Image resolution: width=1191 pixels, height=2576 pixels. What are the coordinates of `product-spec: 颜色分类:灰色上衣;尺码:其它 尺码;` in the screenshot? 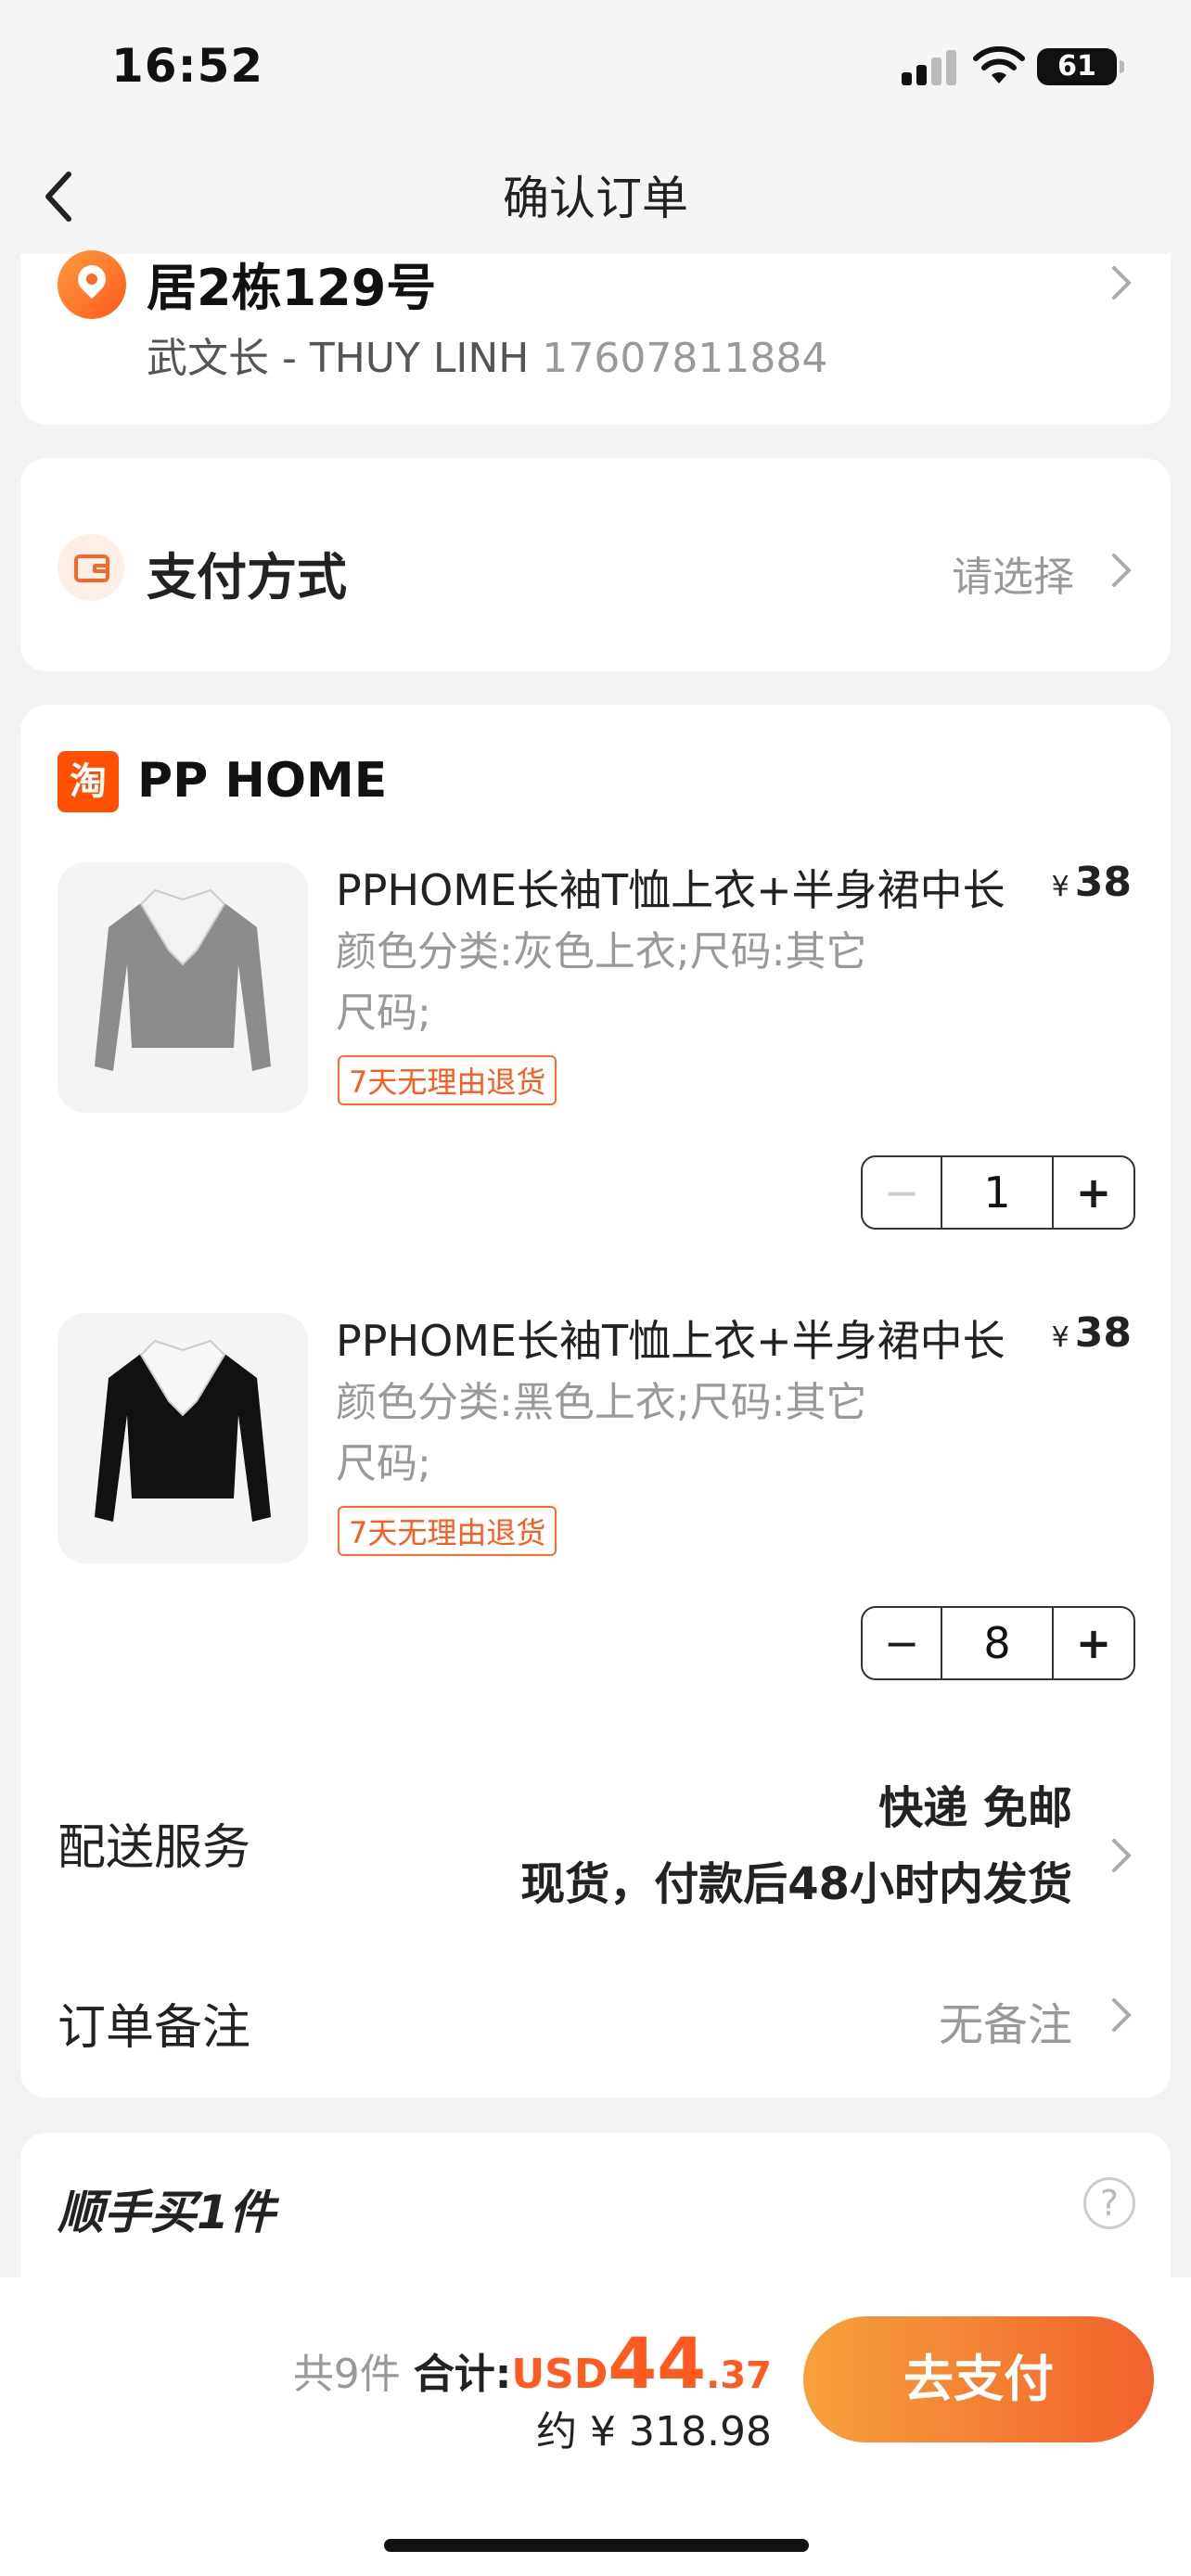 It's located at (601, 983).